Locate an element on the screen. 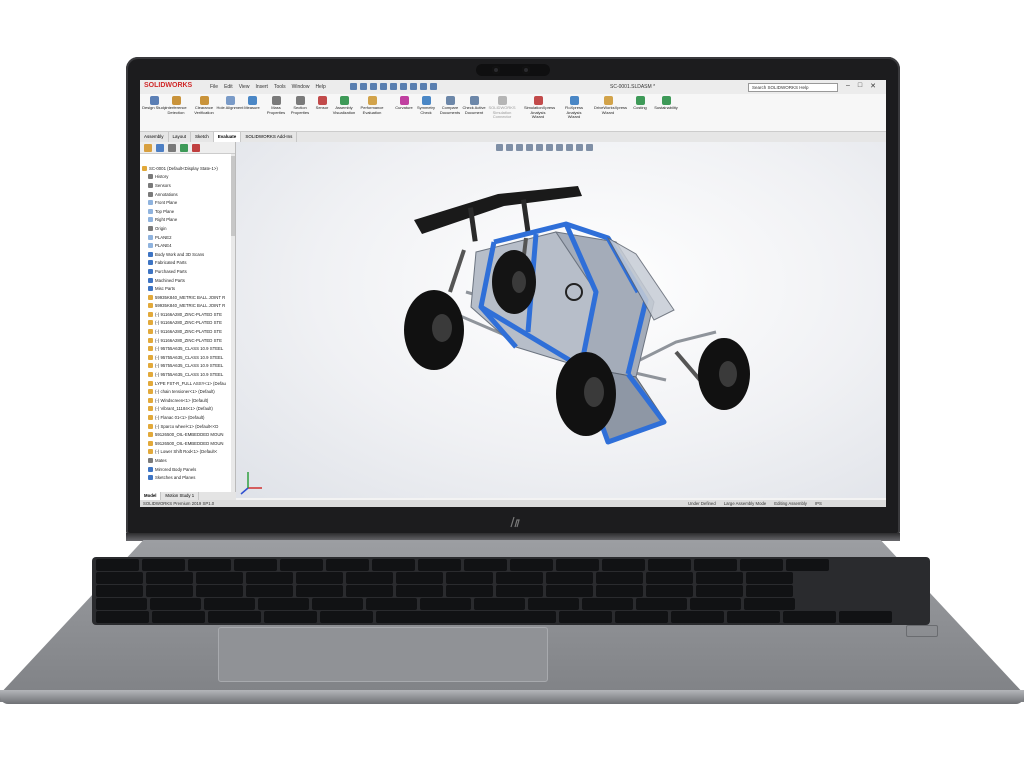 This screenshot has width=1024, height=769. menu-item-edit: Edit is located at coordinates (228, 87).